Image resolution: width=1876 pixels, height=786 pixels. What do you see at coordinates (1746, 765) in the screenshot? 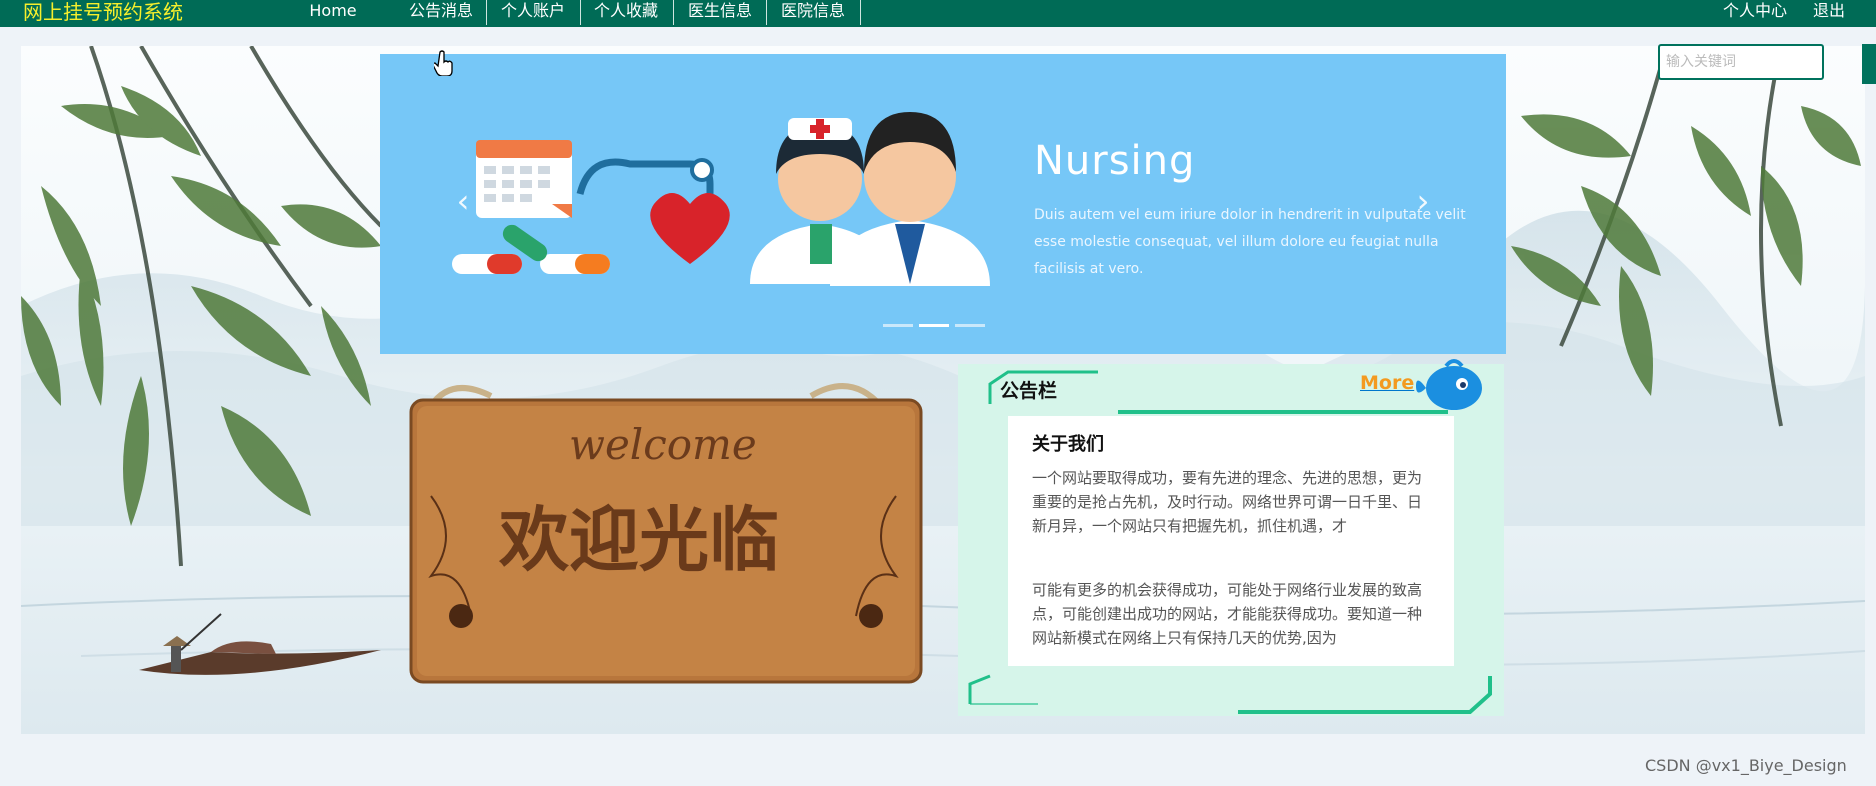
I see `csdn-watermark: CSDN @vx1_Biye_Design` at bounding box center [1746, 765].